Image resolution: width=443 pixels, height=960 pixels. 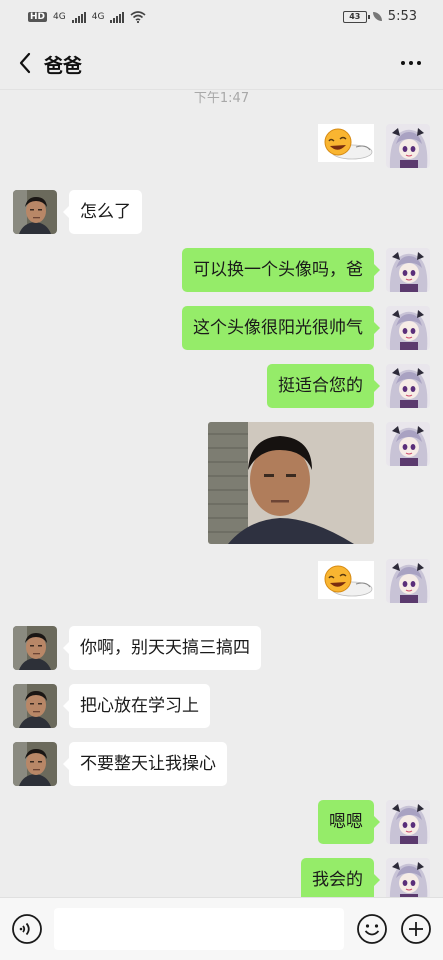 What do you see at coordinates (59, 17) in the screenshot?
I see `network-type-1: 4G` at bounding box center [59, 17].